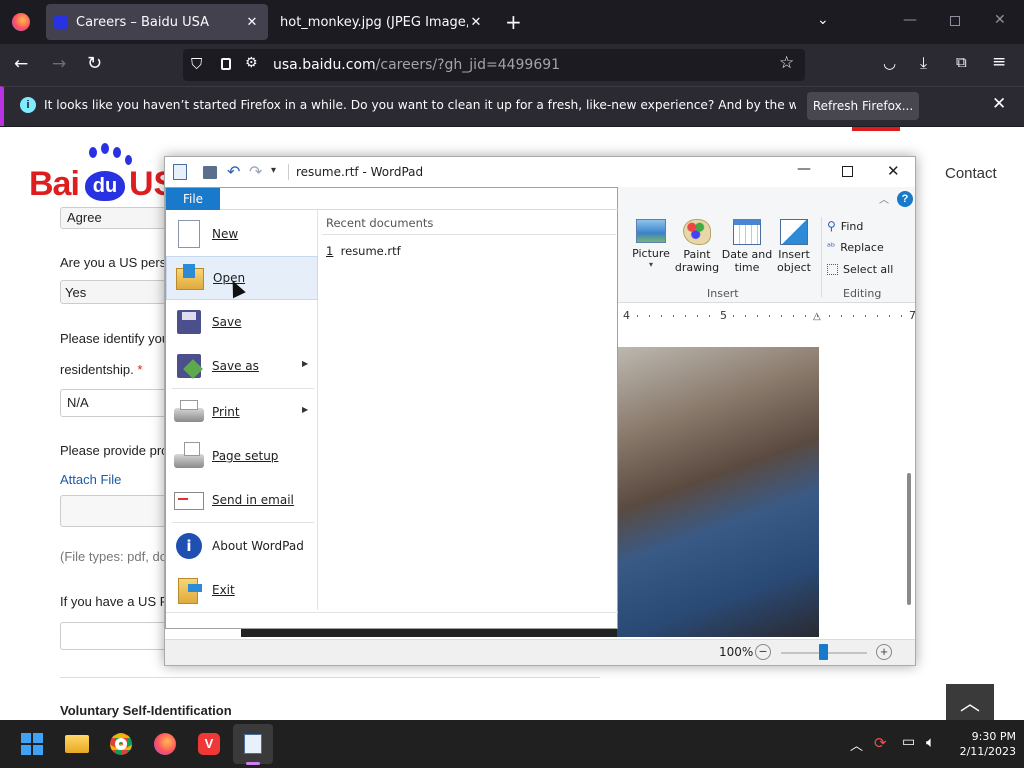  What do you see at coordinates (118, 601) in the screenshot?
I see `question-if-us: If you have a US Pe` at bounding box center [118, 601].